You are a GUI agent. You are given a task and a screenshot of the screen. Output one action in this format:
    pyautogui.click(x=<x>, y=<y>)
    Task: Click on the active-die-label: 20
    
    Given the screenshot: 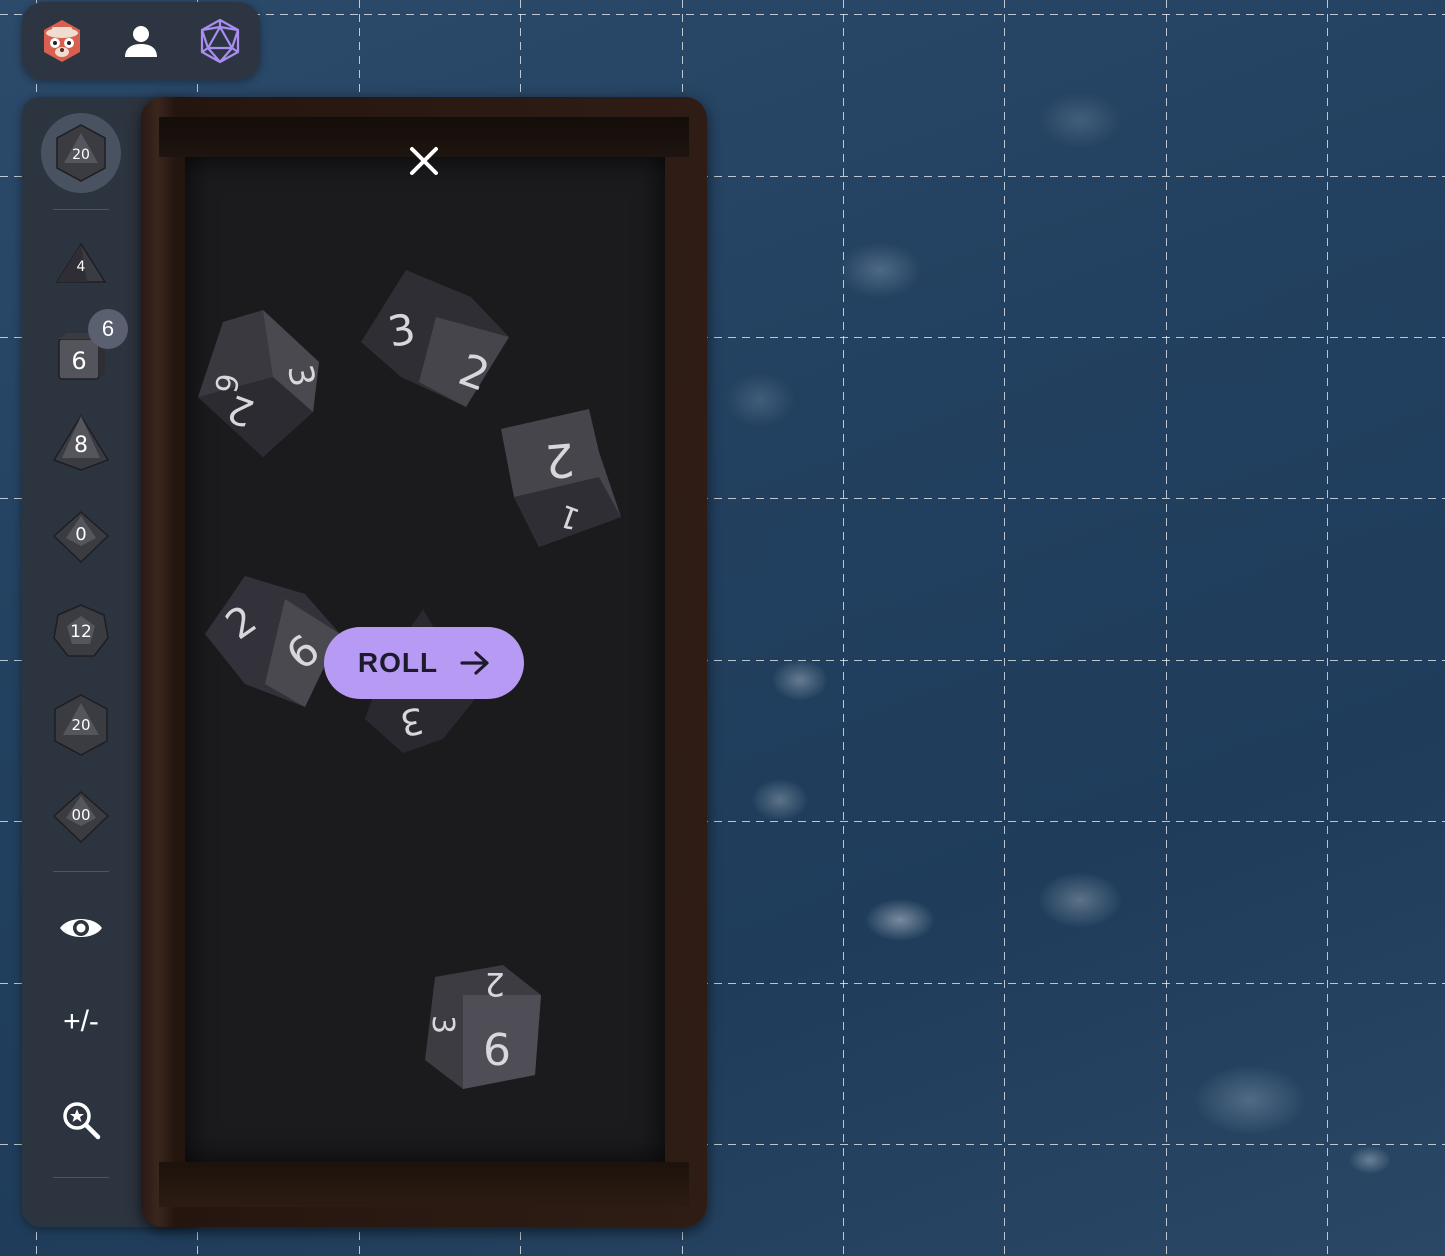 What is the action you would take?
    pyautogui.click(x=81, y=155)
    